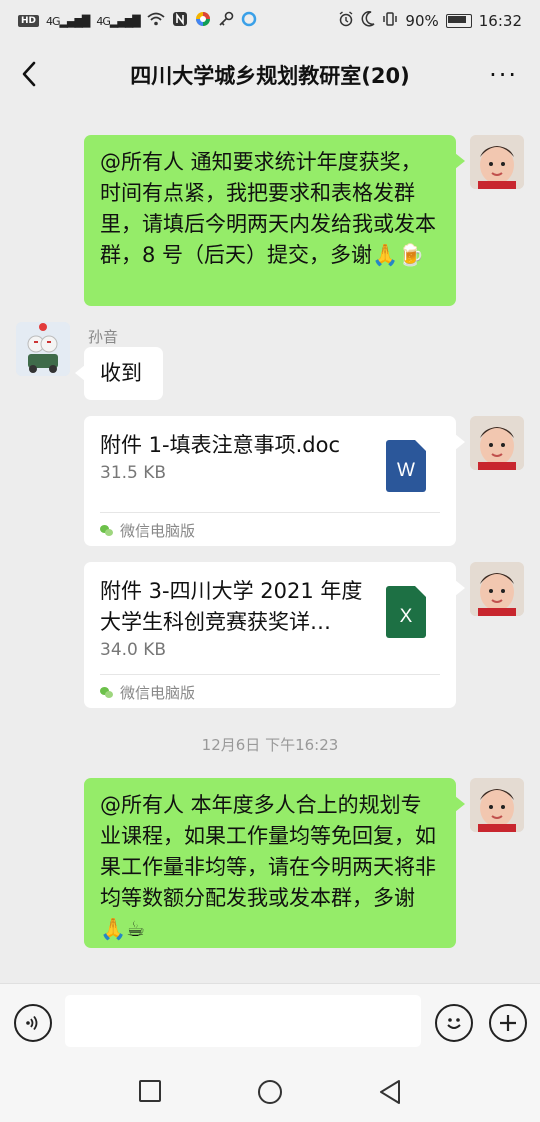 The width and height of the screenshot is (540, 1122). What do you see at coordinates (458, 21) in the screenshot?
I see `battery-icon` at bounding box center [458, 21].